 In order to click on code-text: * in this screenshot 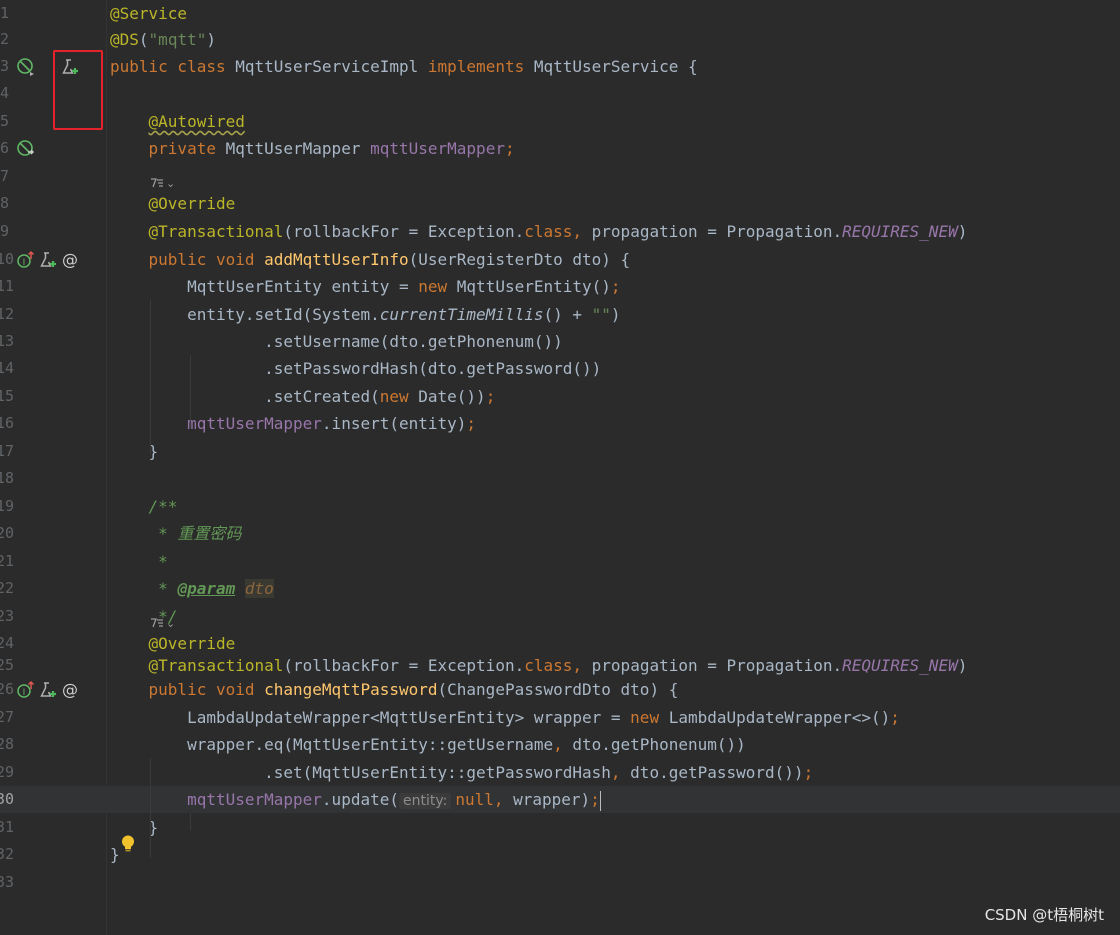, I will do `click(139, 561)`.